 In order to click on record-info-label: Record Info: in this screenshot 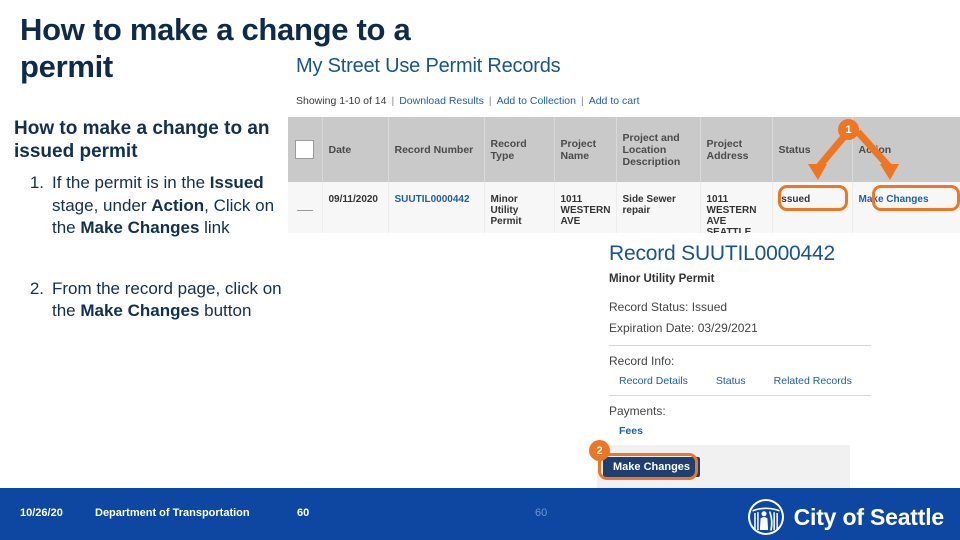, I will do `click(642, 361)`.